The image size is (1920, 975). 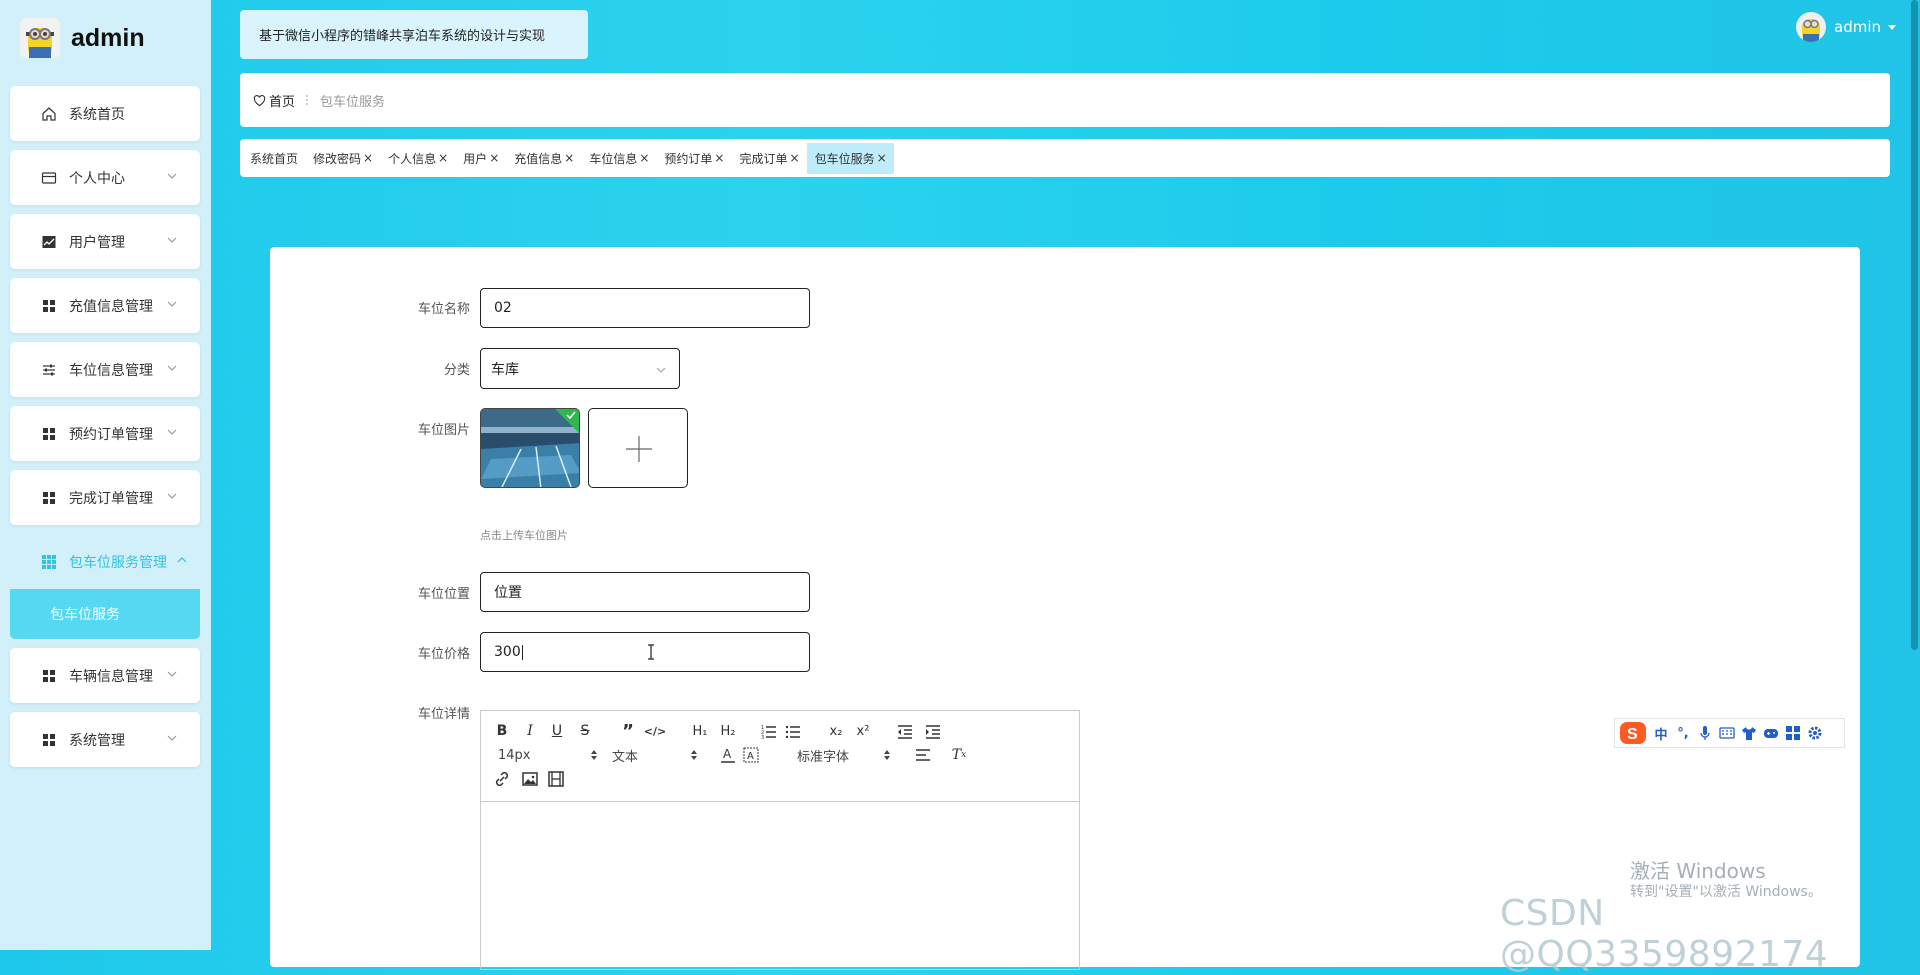 I want to click on price-field: 300, so click(x=645, y=652).